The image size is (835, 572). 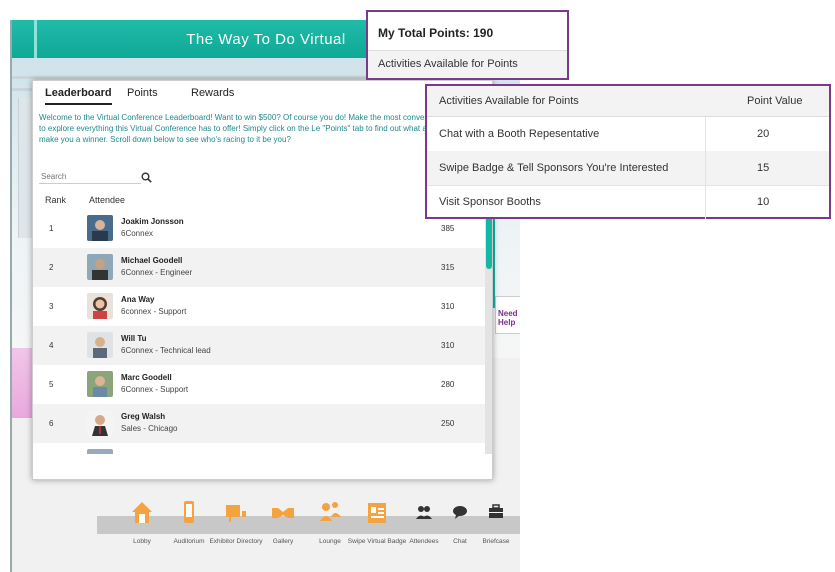 What do you see at coordinates (448, 423) in the screenshot?
I see `attendee-points: 250` at bounding box center [448, 423].